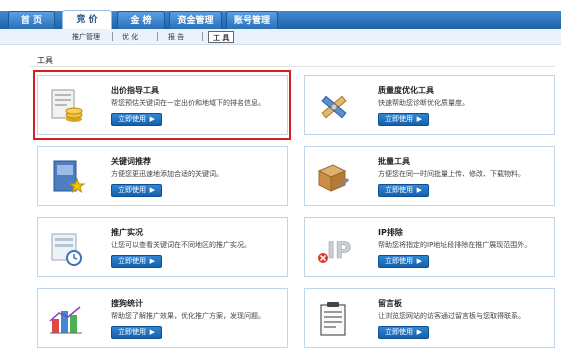 The height and width of the screenshot is (362, 561). What do you see at coordinates (141, 20) in the screenshot?
I see `tab-gold-list: 金 榜` at bounding box center [141, 20].